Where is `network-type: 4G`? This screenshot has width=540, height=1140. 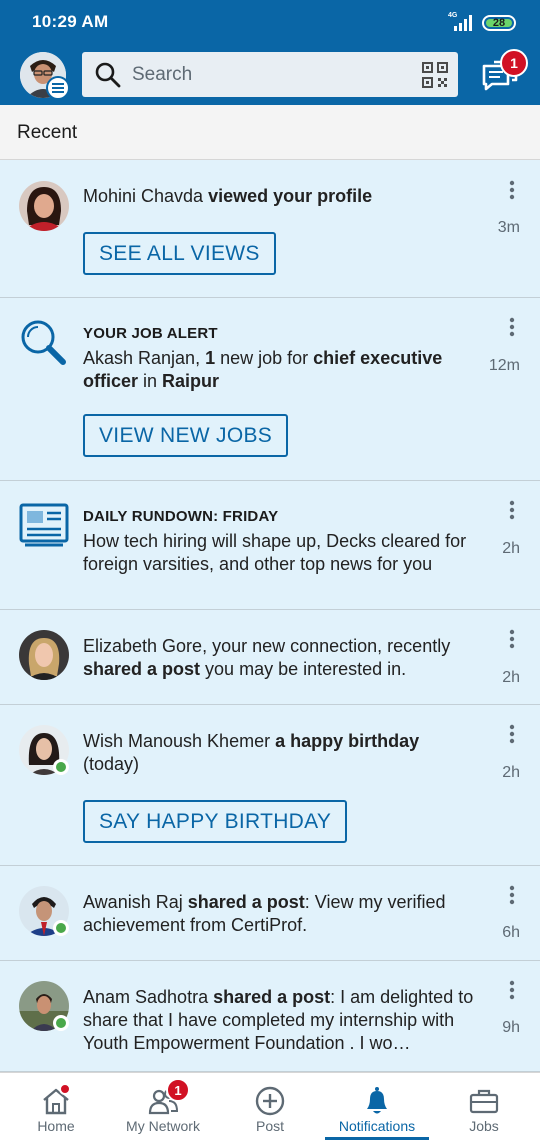 network-type: 4G is located at coordinates (453, 15).